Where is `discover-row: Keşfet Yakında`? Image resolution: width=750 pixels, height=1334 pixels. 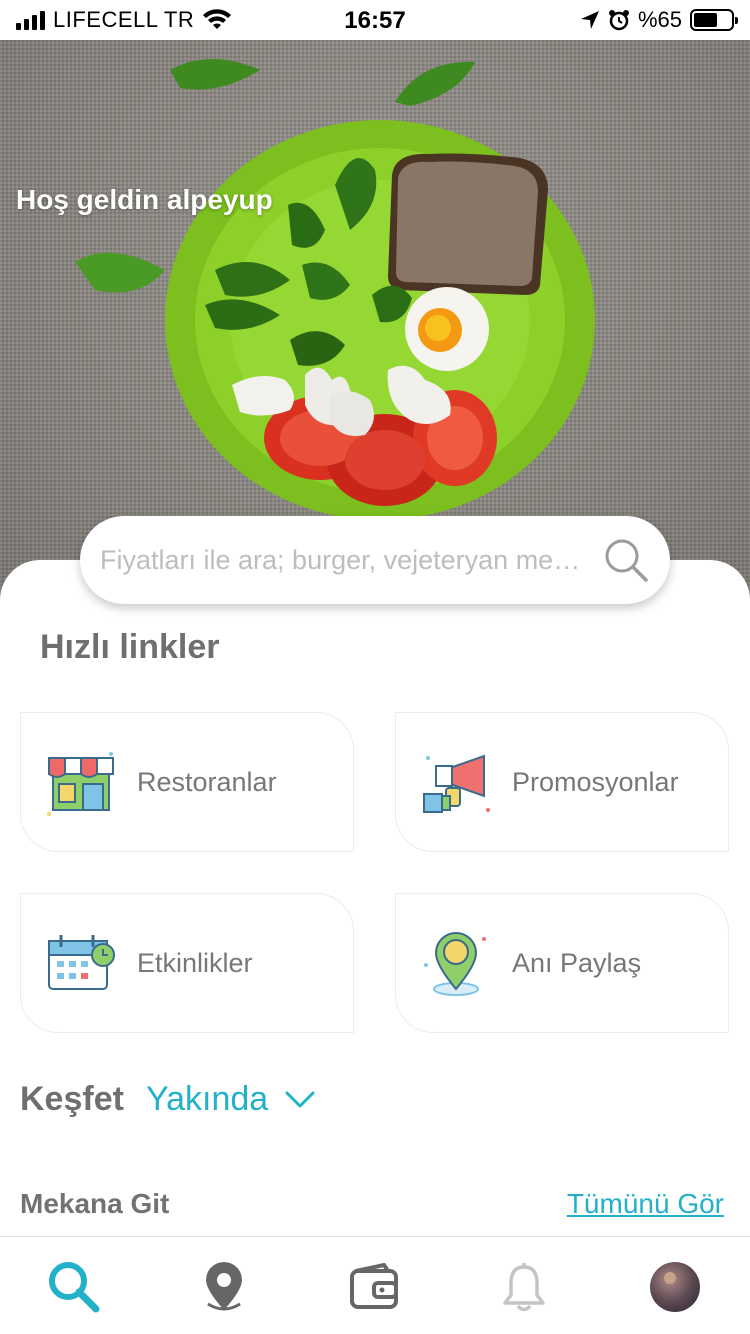
discover-row: Keşfet Yakında is located at coordinates (168, 1099).